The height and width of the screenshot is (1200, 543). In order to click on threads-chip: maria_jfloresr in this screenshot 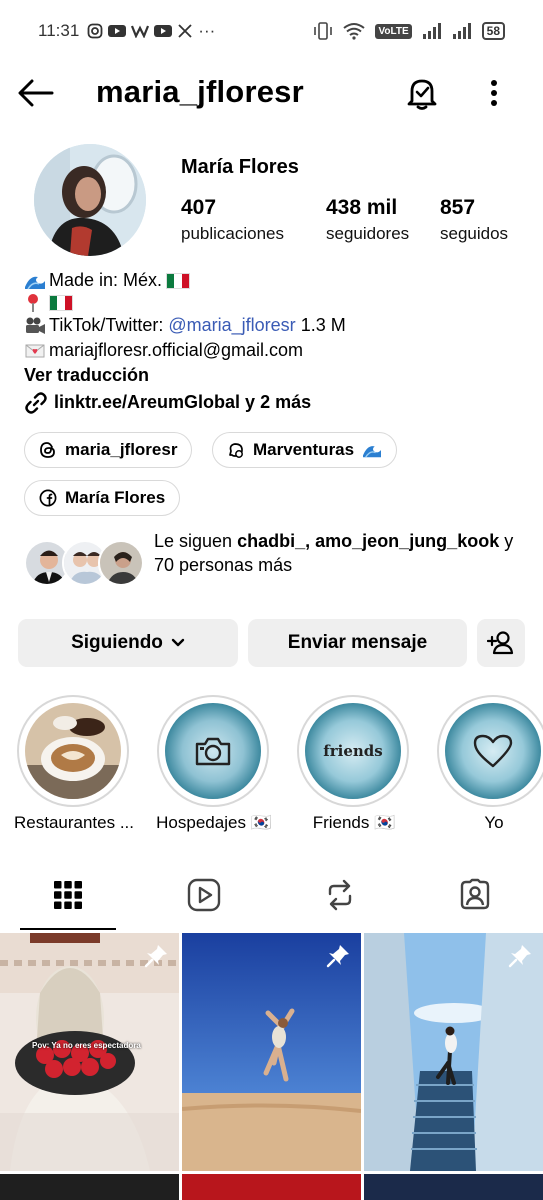, I will do `click(108, 450)`.